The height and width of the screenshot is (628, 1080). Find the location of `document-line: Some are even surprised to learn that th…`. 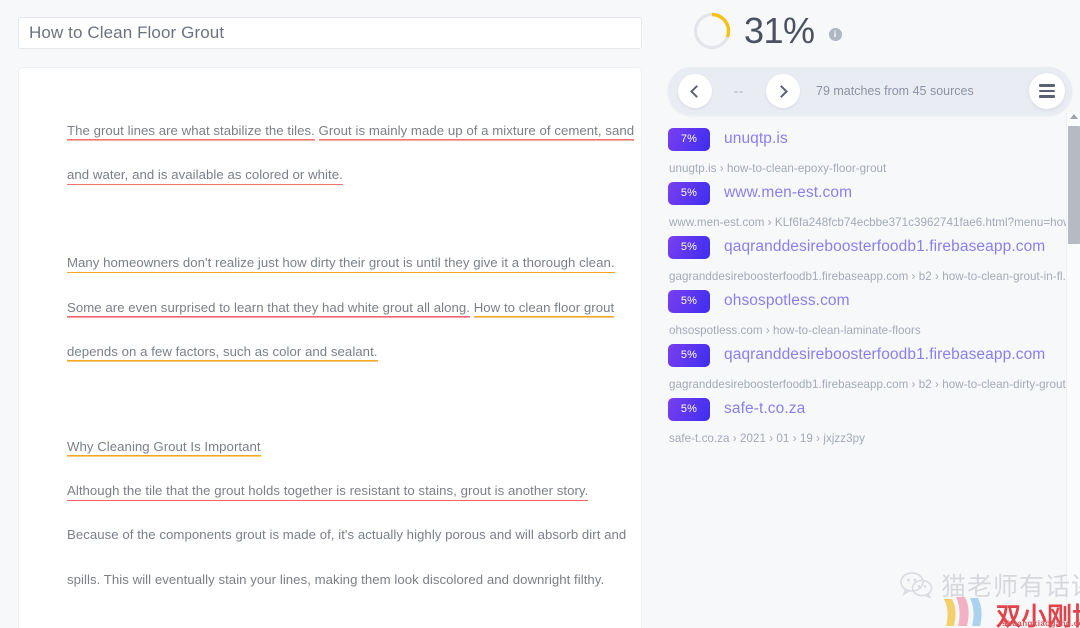

document-line: Some are even surprised to learn that th… is located at coordinates (341, 308).